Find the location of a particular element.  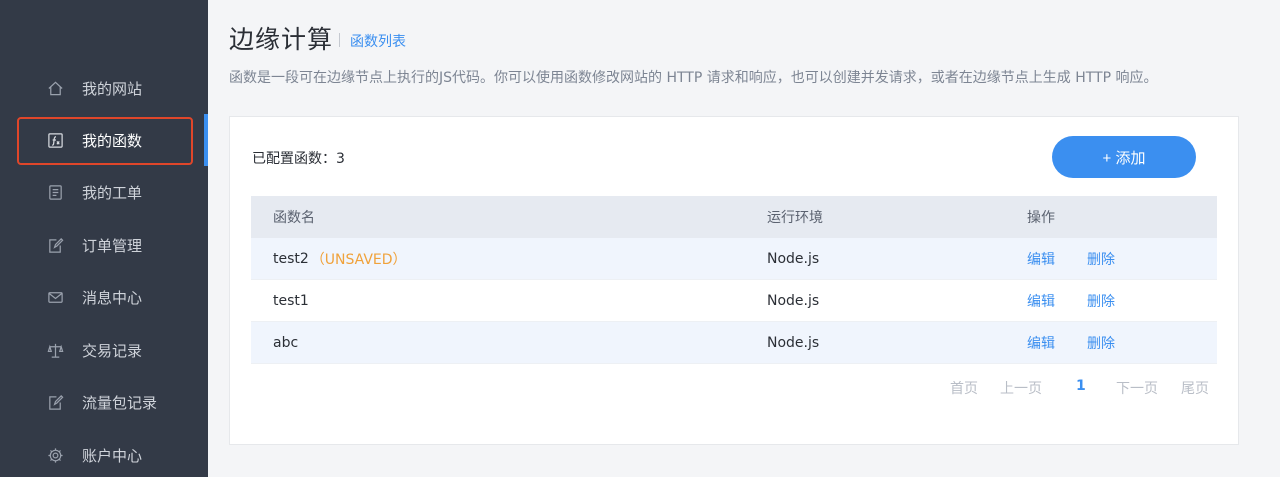

order-edit-icon is located at coordinates (55, 245).